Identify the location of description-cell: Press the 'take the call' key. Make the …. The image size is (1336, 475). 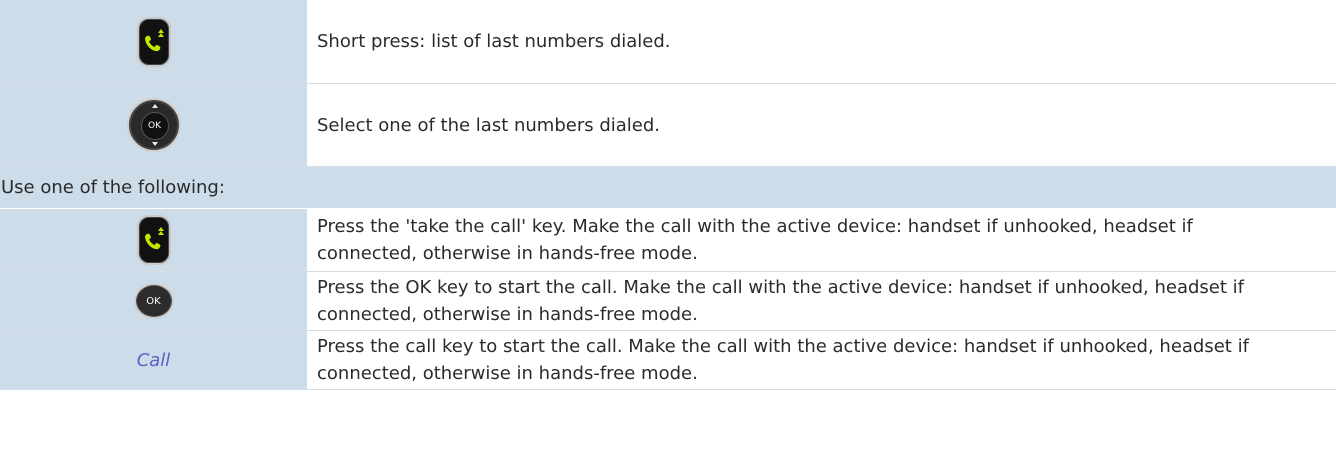
(822, 240).